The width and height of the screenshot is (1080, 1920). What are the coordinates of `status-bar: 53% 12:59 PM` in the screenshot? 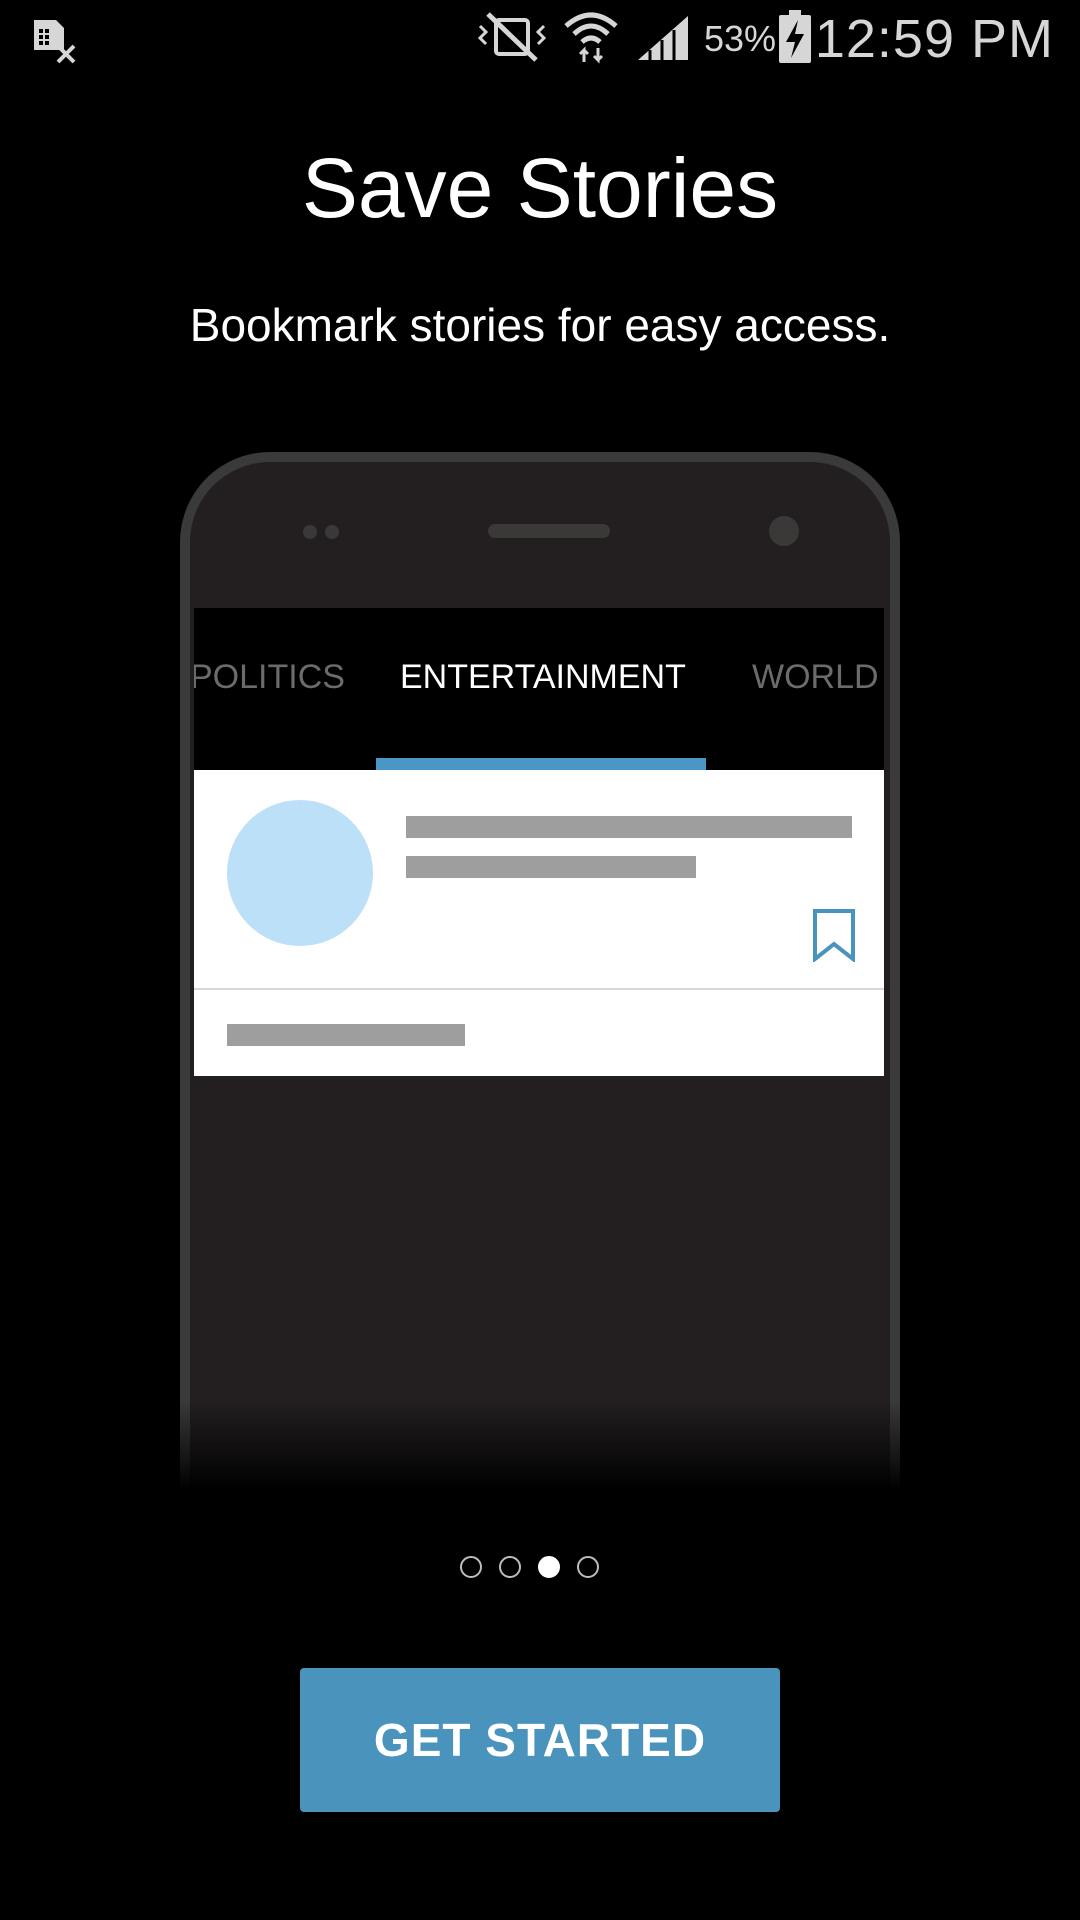 It's located at (540, 40).